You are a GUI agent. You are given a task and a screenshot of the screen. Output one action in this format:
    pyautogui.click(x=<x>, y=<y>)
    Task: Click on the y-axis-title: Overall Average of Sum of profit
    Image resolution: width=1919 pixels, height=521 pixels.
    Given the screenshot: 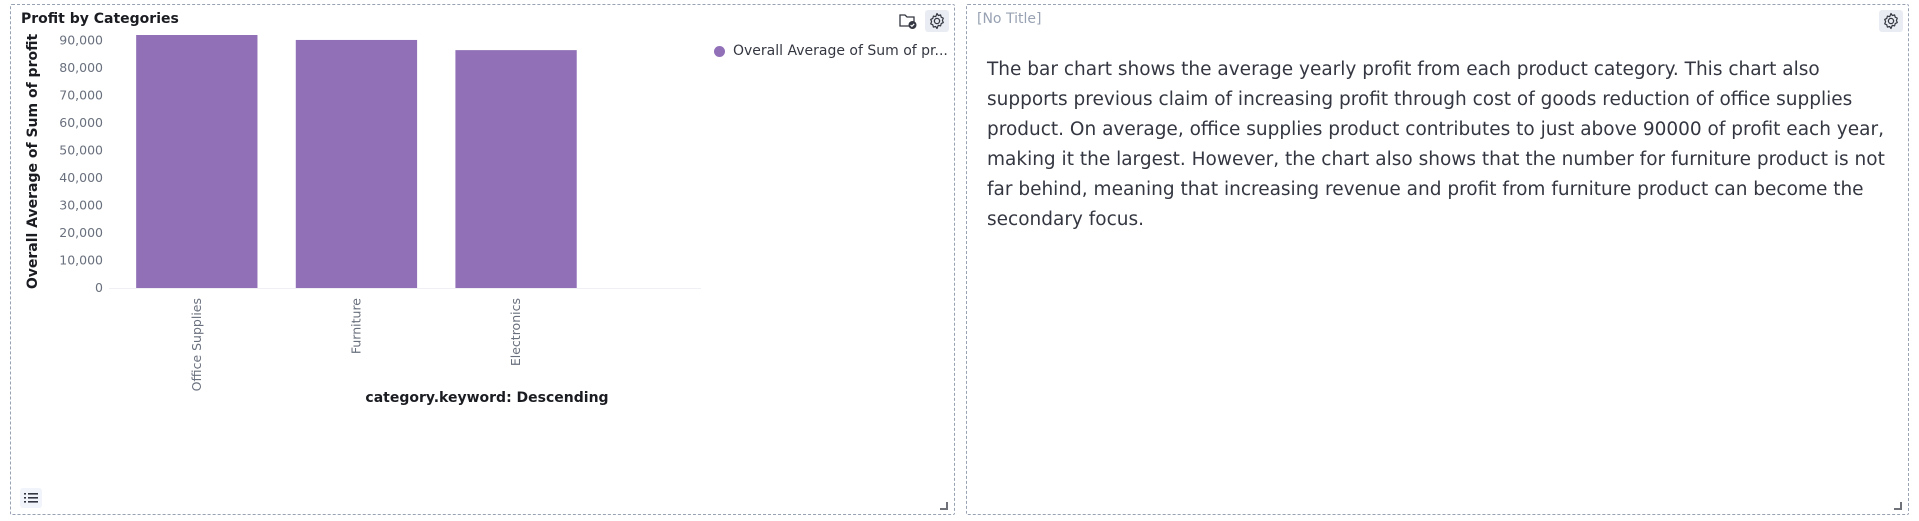 What is the action you would take?
    pyautogui.click(x=33, y=162)
    